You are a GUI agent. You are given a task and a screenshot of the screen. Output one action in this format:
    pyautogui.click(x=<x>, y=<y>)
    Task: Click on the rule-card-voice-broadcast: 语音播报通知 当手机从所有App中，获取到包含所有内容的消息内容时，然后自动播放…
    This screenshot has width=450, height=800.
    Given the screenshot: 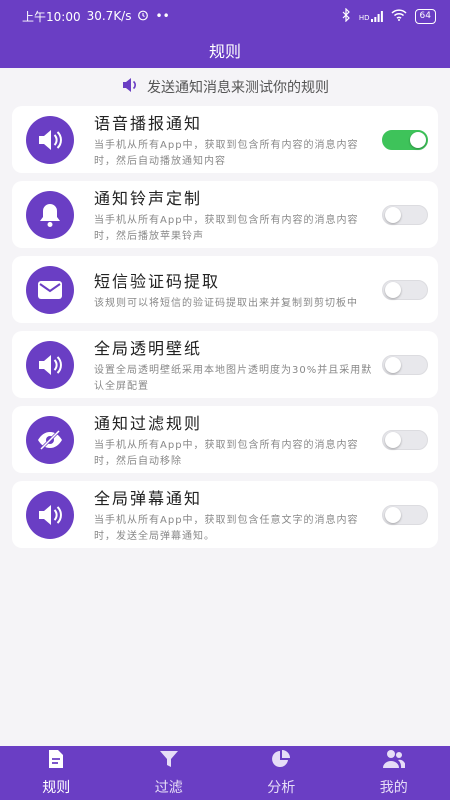 What is the action you would take?
    pyautogui.click(x=225, y=139)
    